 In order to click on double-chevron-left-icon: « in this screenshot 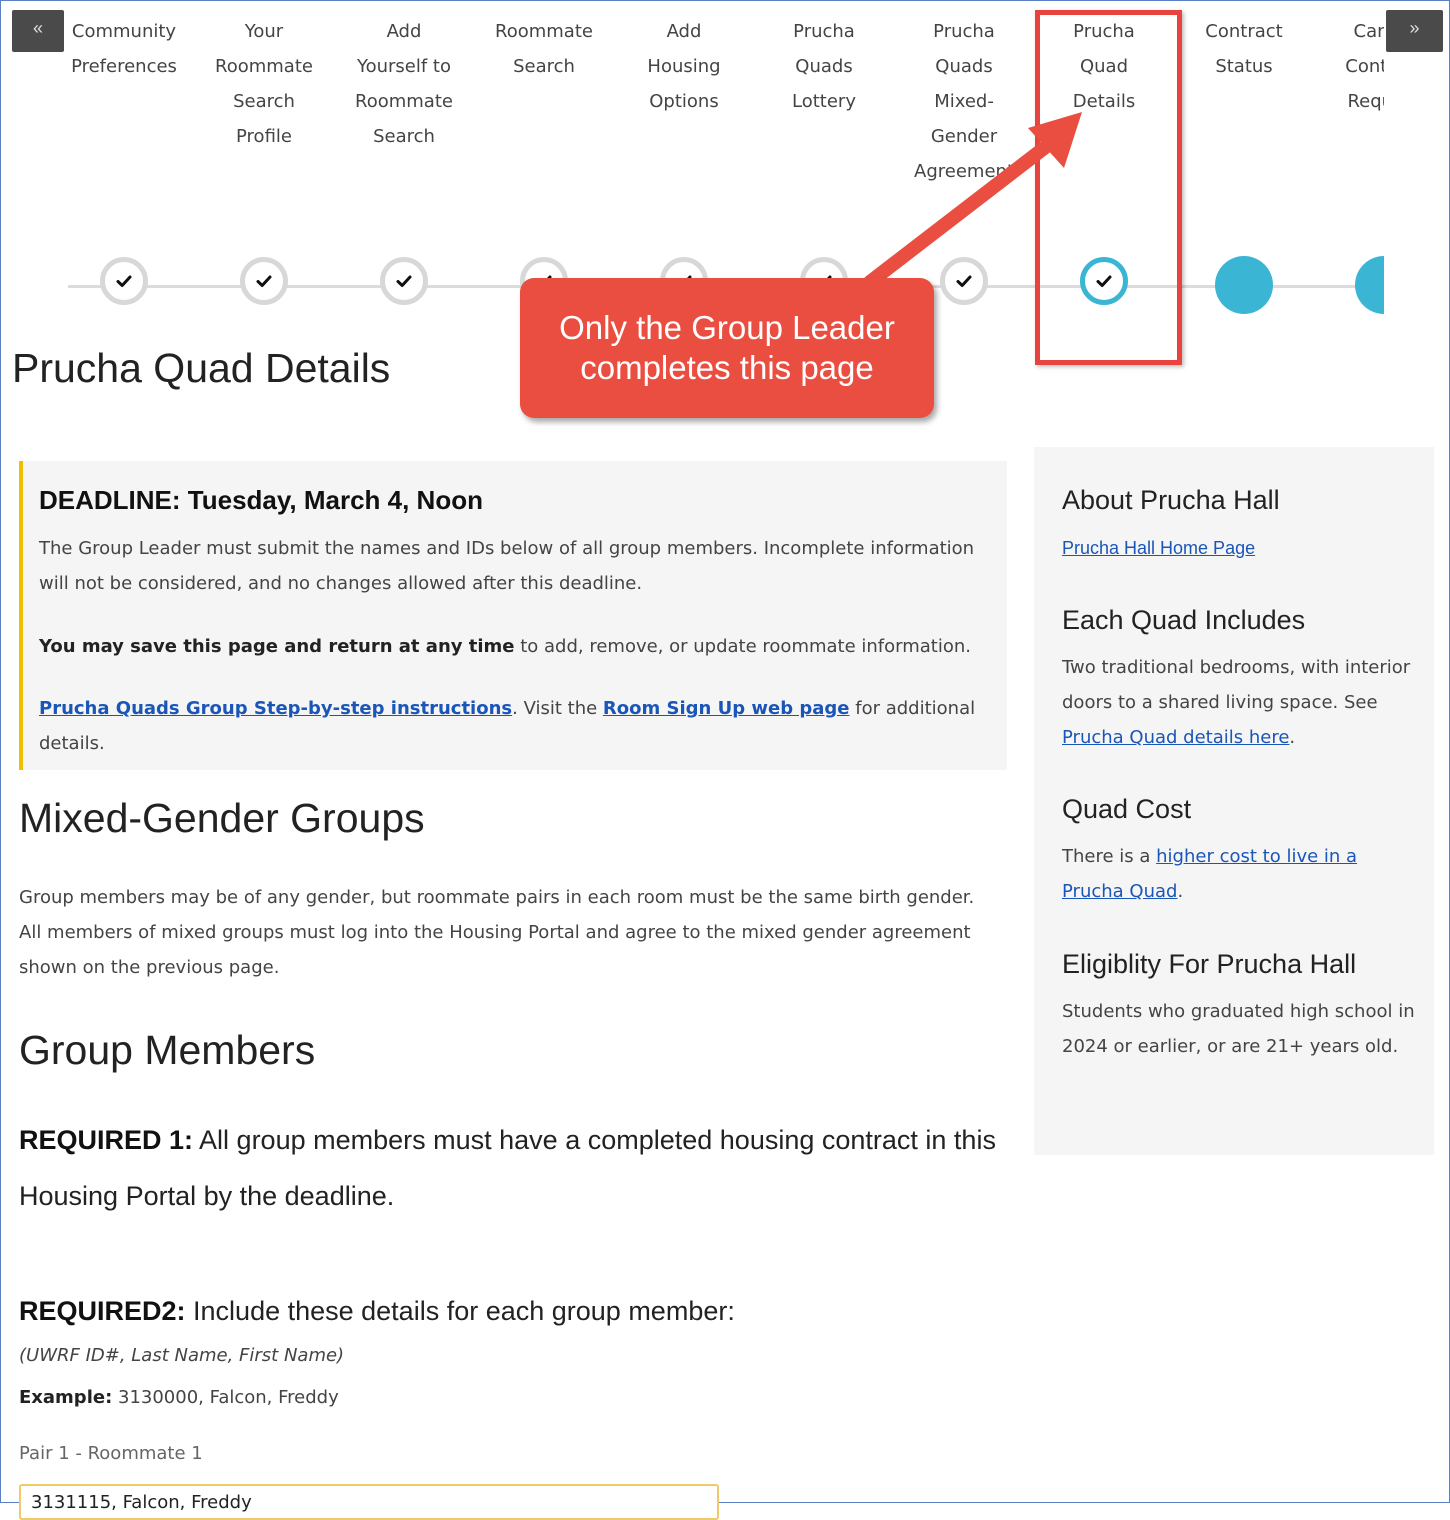, I will do `click(37, 28)`.